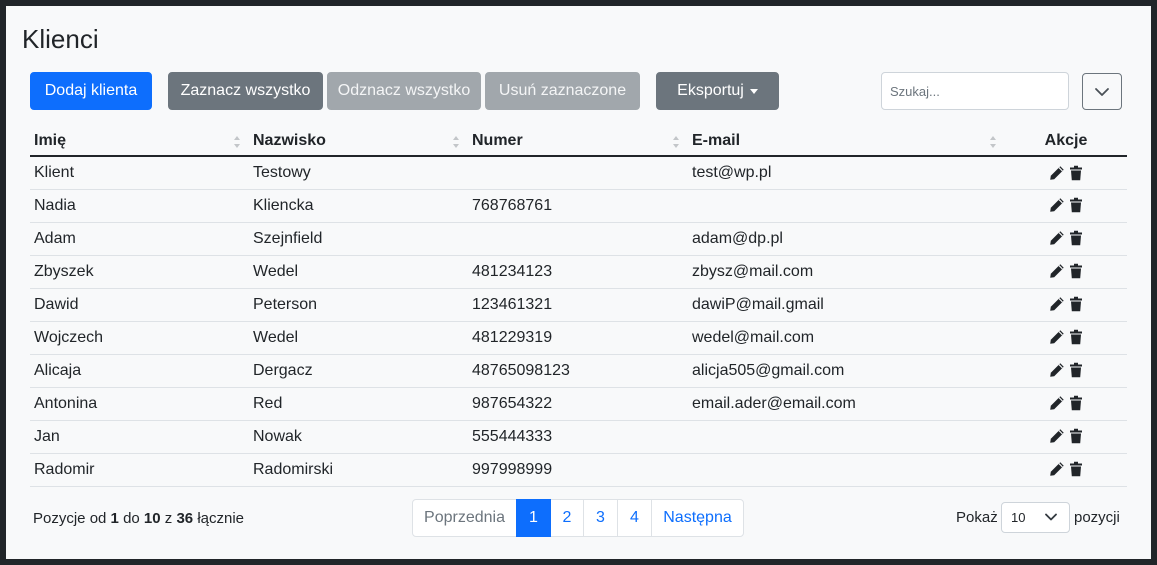 This screenshot has height=565, width=1157. I want to click on number-cell: 123461321, so click(578, 305).